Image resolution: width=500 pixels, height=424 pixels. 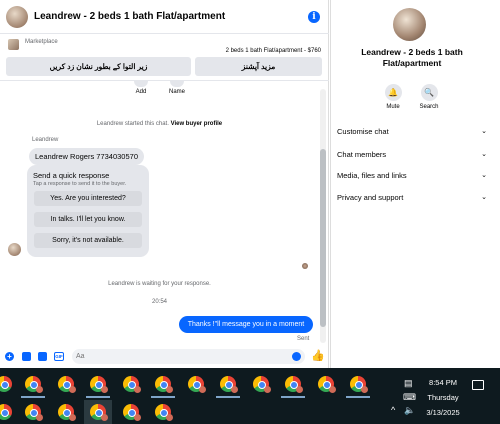 I want to click on chevron-up-icon: ^, so click(x=393, y=410).